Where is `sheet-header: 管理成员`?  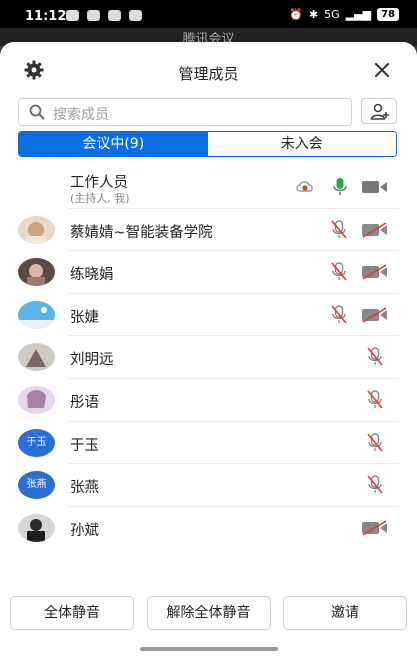 sheet-header: 管理成员 is located at coordinates (208, 71).